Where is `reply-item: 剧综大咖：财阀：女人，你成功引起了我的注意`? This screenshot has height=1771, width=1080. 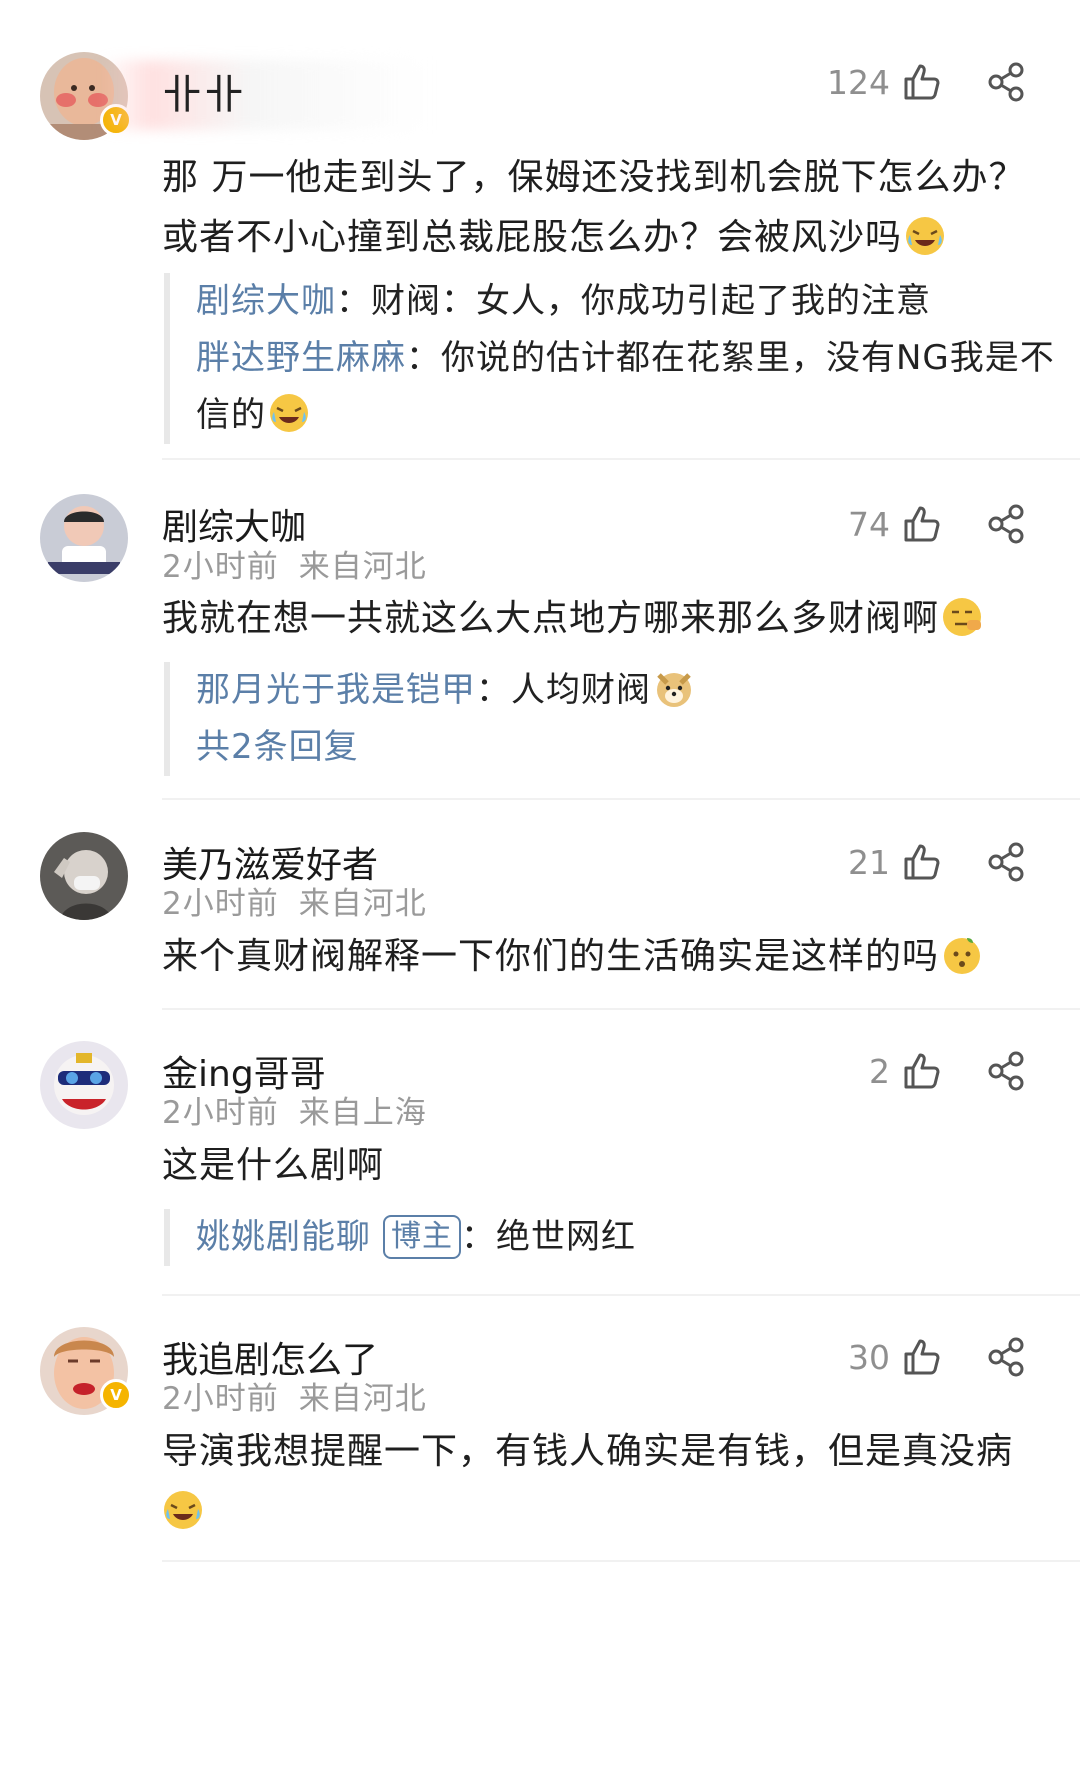 reply-item: 剧综大咖：财阀：女人，你成功引起了我的注意 is located at coordinates (630, 301).